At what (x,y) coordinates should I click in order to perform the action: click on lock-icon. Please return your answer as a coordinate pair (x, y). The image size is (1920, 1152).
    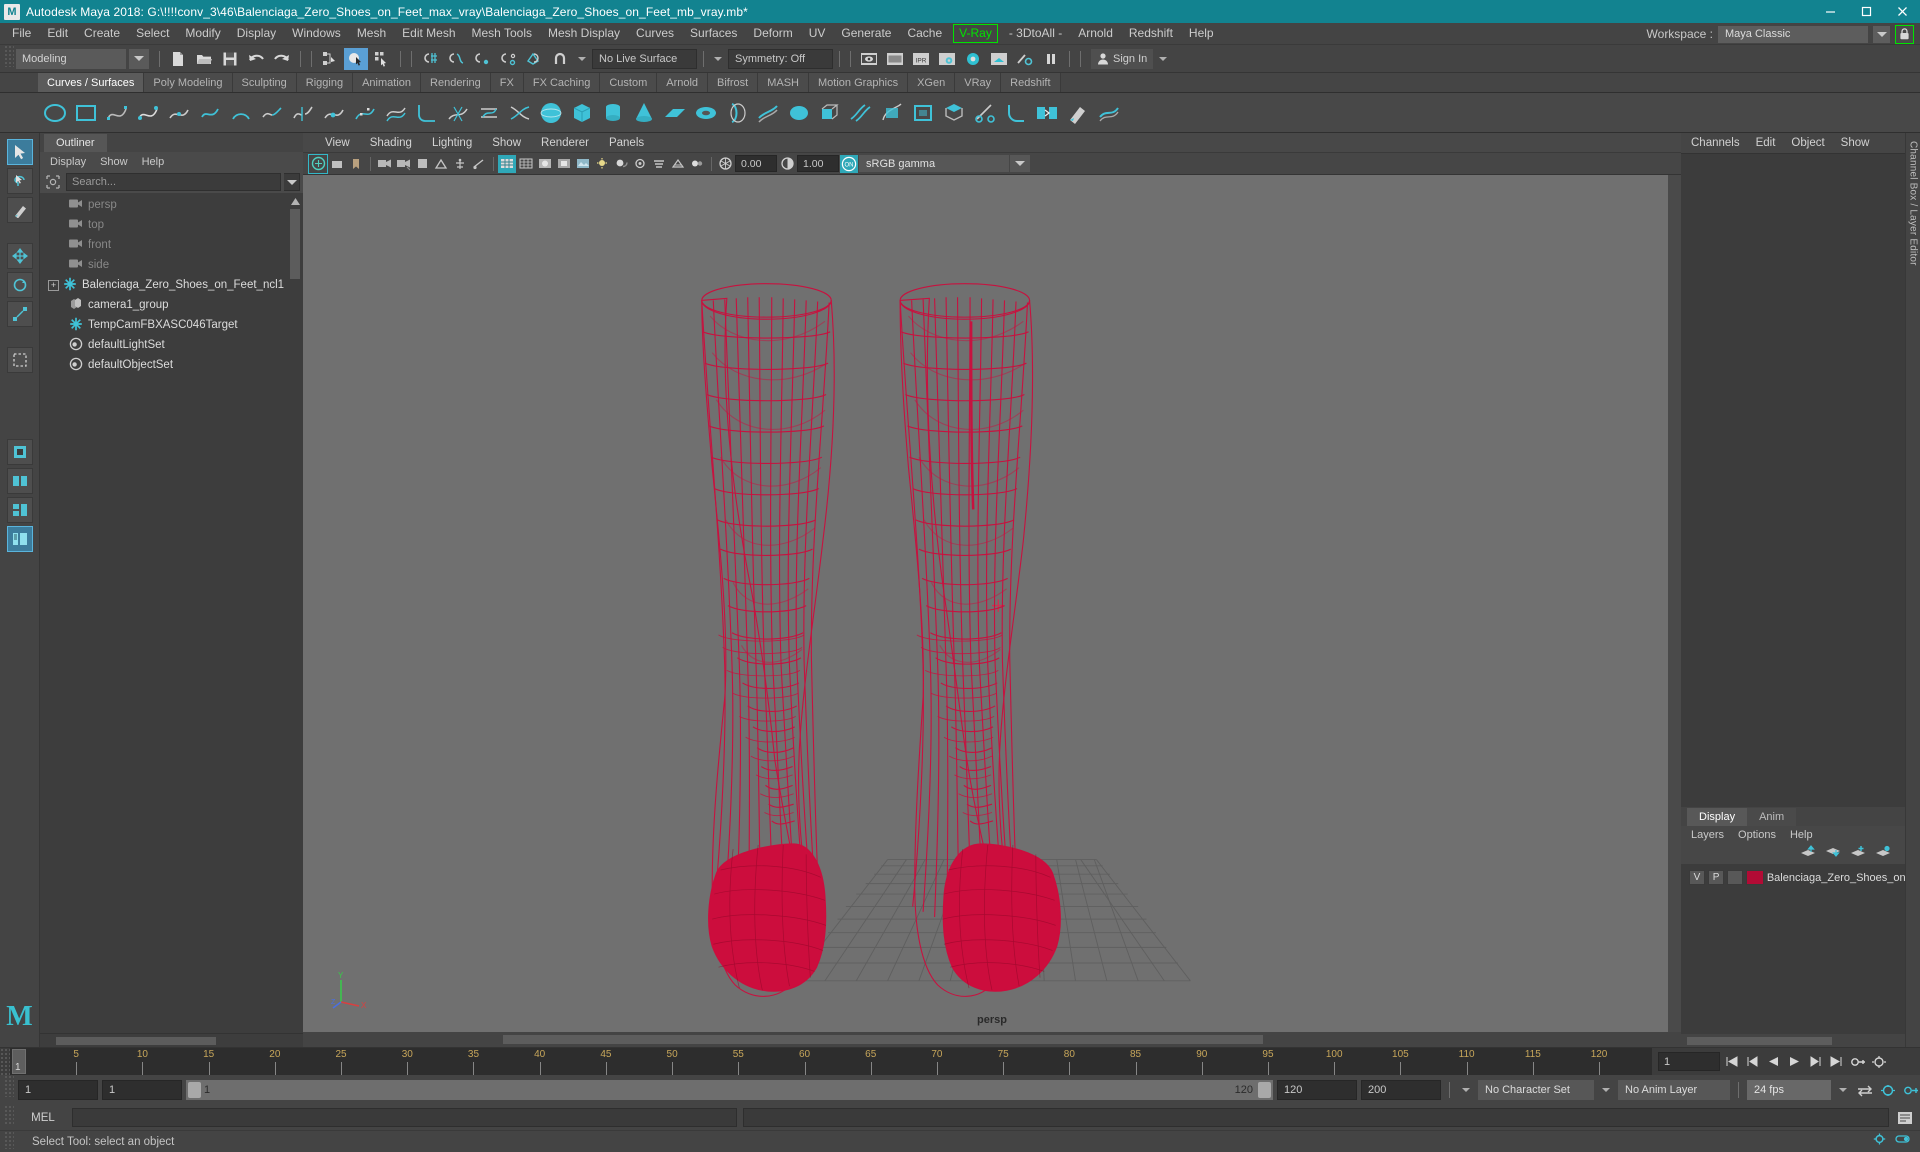
    Looking at the image, I should click on (1904, 34).